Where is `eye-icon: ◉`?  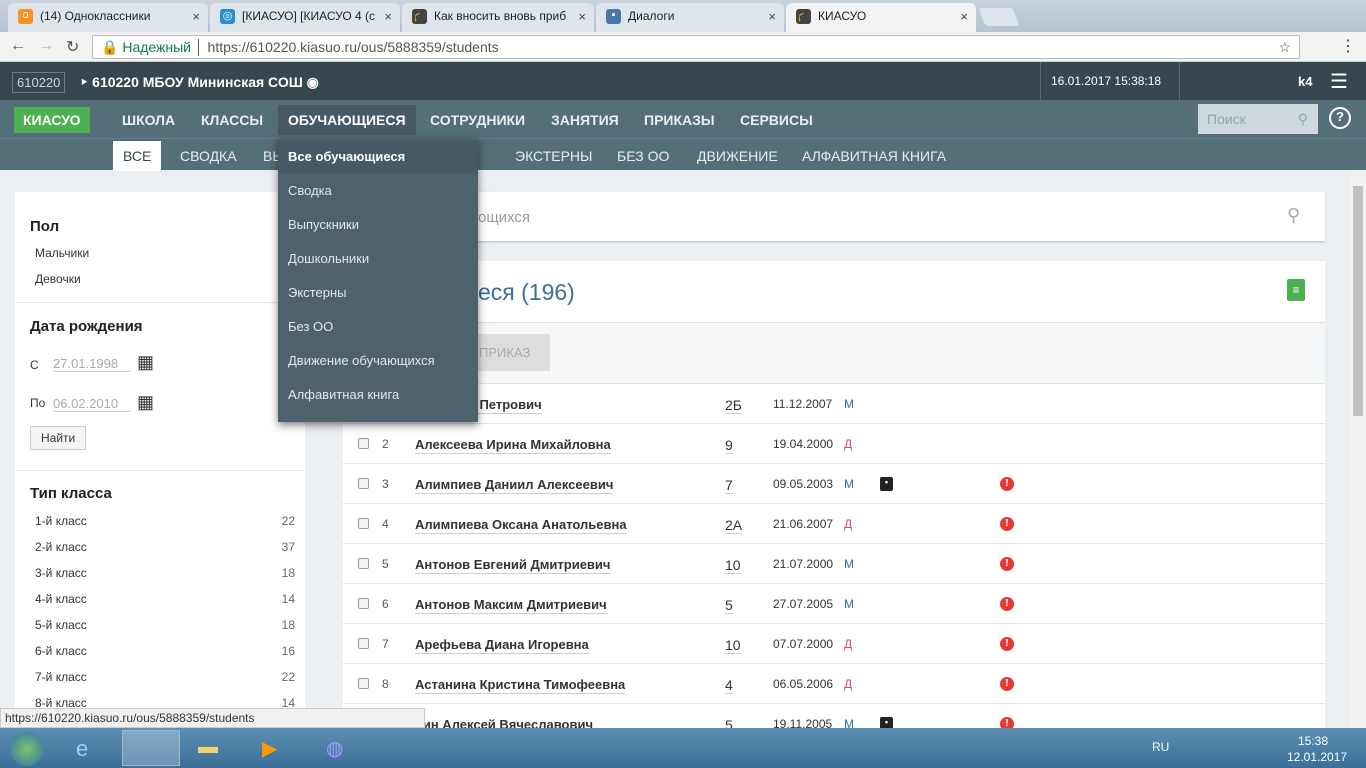
eye-icon: ◉ is located at coordinates (313, 82).